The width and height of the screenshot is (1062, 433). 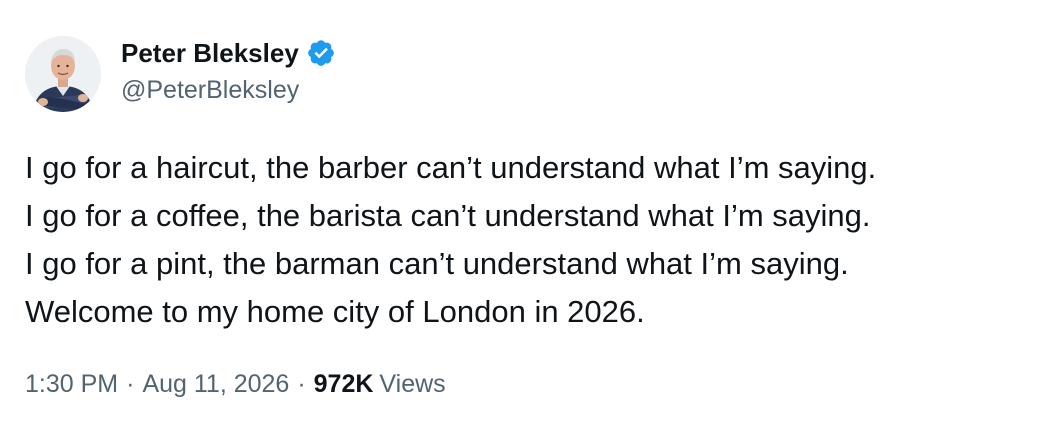 I want to click on views-label: Views, so click(x=412, y=384).